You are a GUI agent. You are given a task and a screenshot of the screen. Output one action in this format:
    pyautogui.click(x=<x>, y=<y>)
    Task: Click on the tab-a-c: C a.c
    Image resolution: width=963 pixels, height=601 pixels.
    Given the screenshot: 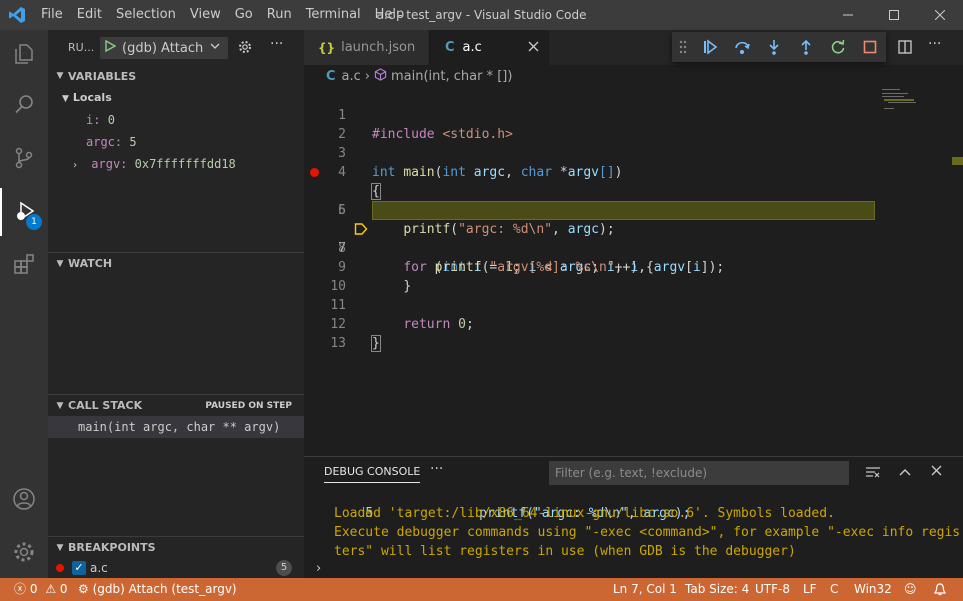 What is the action you would take?
    pyautogui.click(x=489, y=47)
    